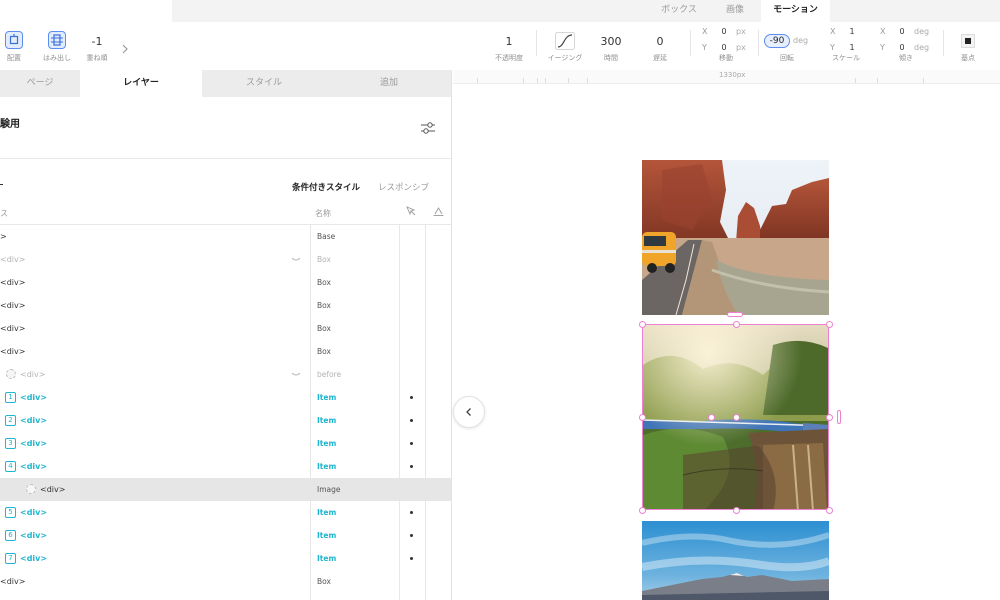 The height and width of the screenshot is (600, 1000). Describe the element at coordinates (225, 558) in the screenshot. I see `layer-row-item: 7 <div> Item` at that location.